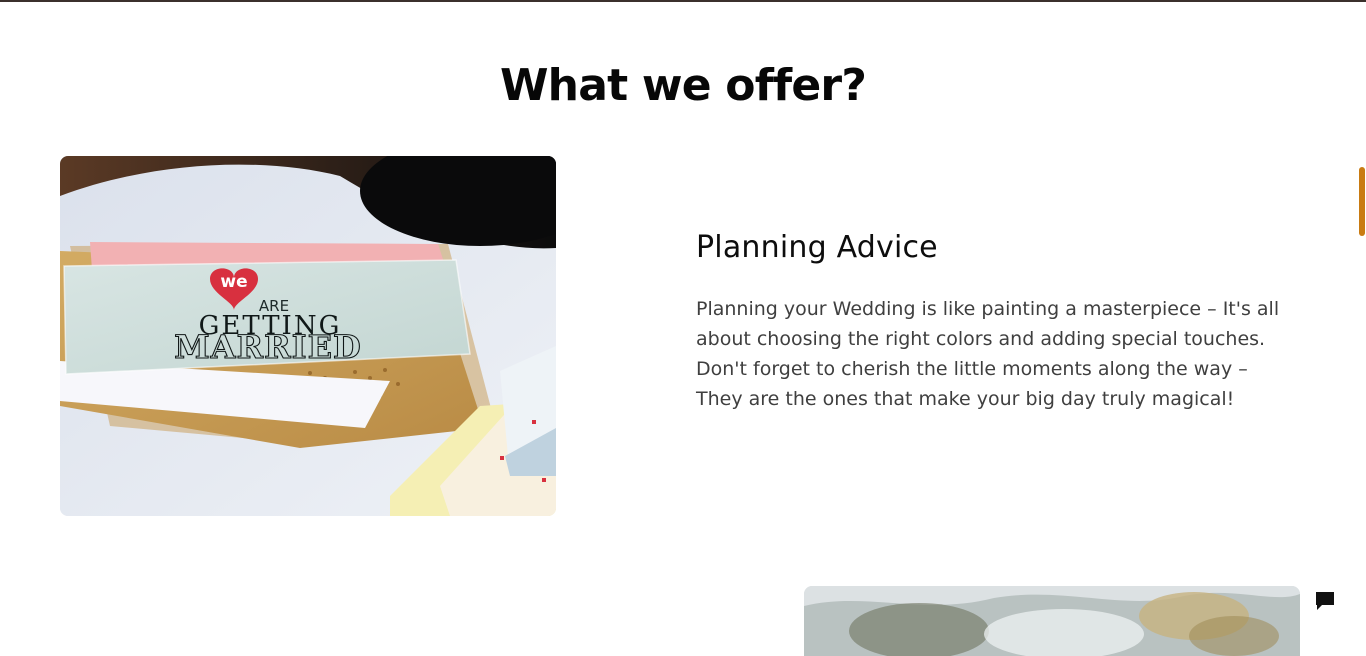  I want to click on chat-bubble-icon, so click(1325, 601).